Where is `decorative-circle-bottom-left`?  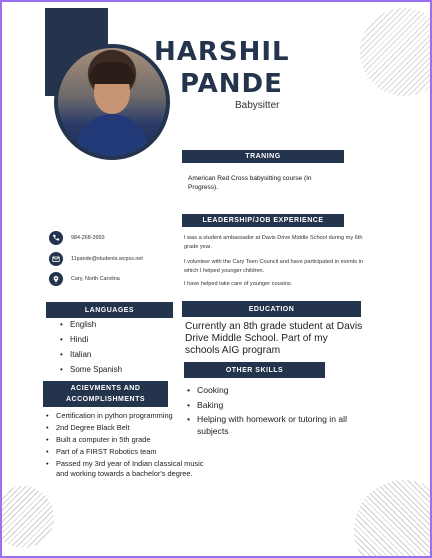
decorative-circle-bottom-left is located at coordinates (28, 517).